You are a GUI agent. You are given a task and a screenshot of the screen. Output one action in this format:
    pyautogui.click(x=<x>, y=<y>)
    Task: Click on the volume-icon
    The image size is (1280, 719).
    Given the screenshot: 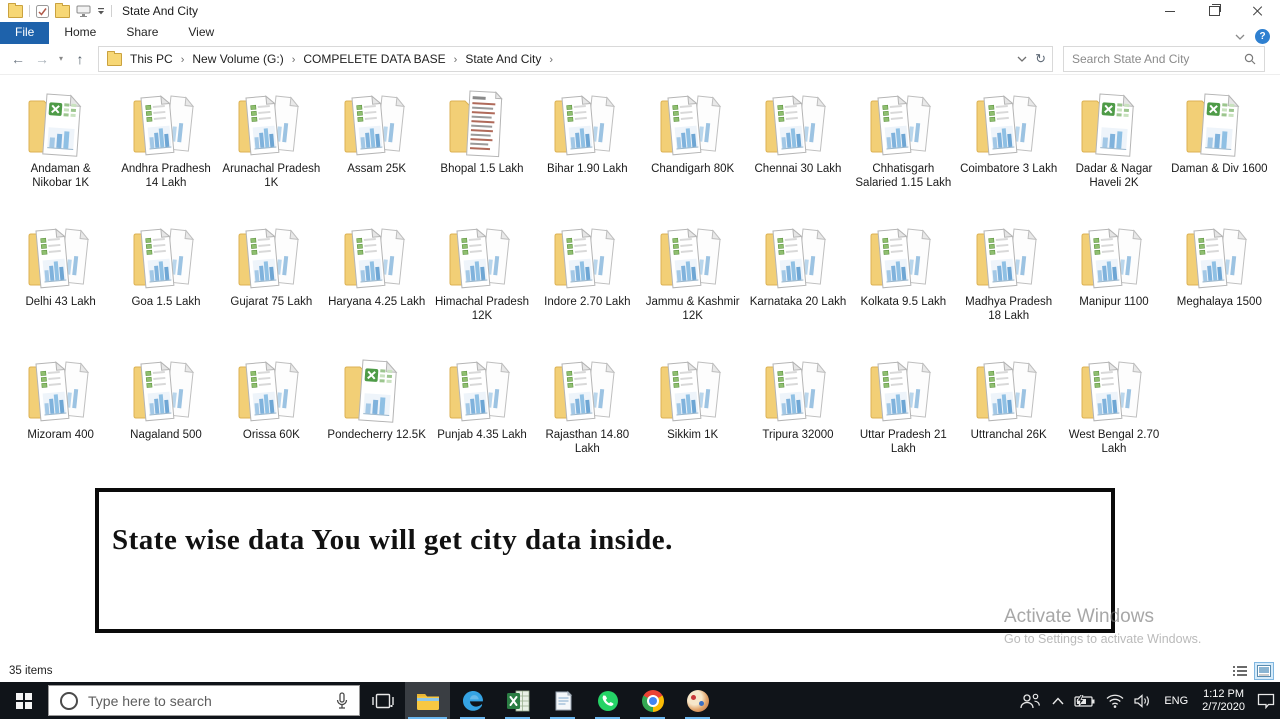 What is the action you would take?
    pyautogui.click(x=1143, y=700)
    